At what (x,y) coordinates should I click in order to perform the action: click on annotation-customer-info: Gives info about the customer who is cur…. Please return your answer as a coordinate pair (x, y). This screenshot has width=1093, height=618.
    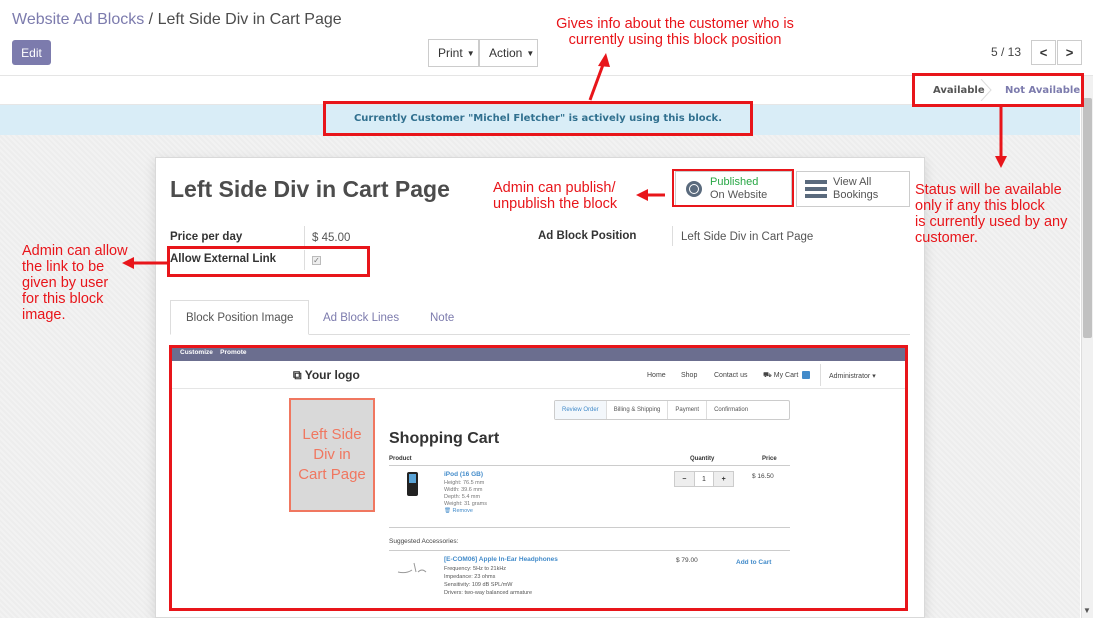
    Looking at the image, I should click on (675, 32).